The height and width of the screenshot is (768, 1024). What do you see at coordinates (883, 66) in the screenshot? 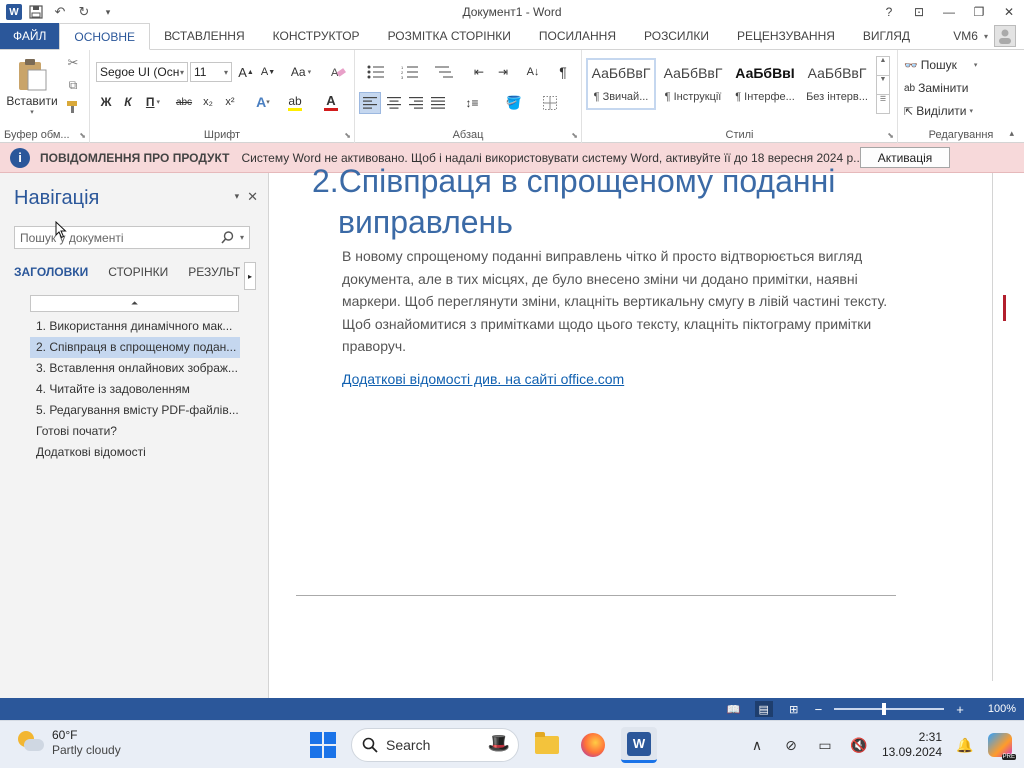
I see `chevron-up-icon: ▲` at bounding box center [883, 66].